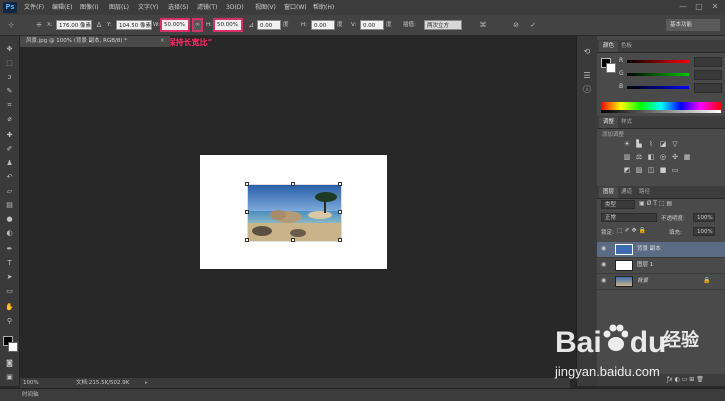  Describe the element at coordinates (704, 231) in the screenshot. I see `fill-field: 100%` at that location.